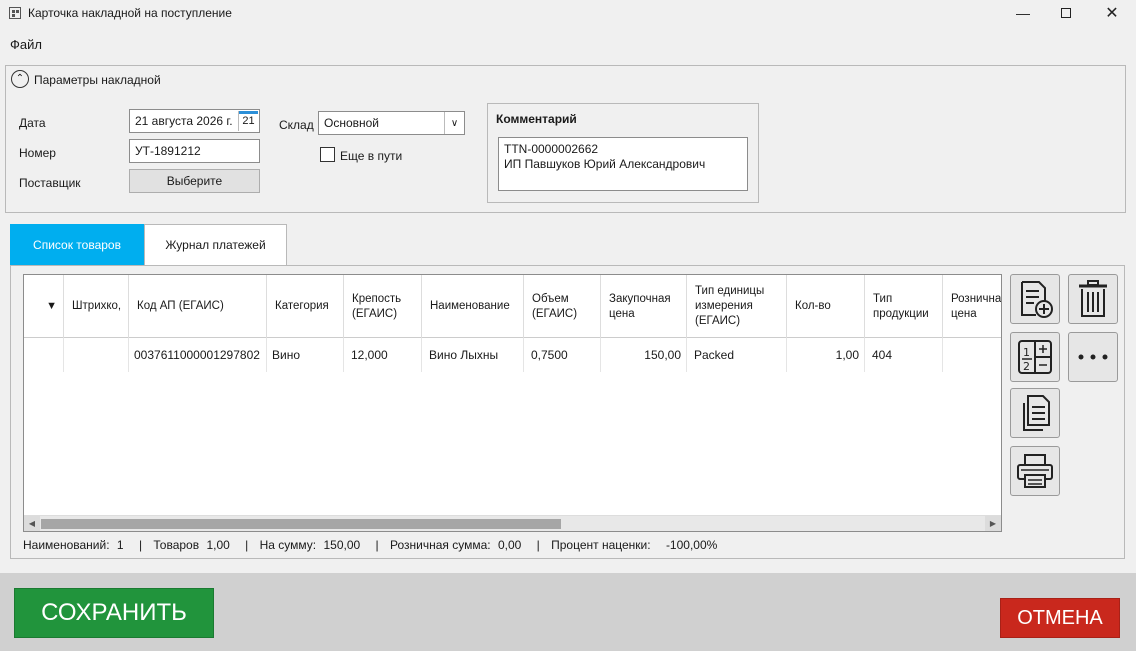  I want to click on more-options-button, so click(1093, 357).